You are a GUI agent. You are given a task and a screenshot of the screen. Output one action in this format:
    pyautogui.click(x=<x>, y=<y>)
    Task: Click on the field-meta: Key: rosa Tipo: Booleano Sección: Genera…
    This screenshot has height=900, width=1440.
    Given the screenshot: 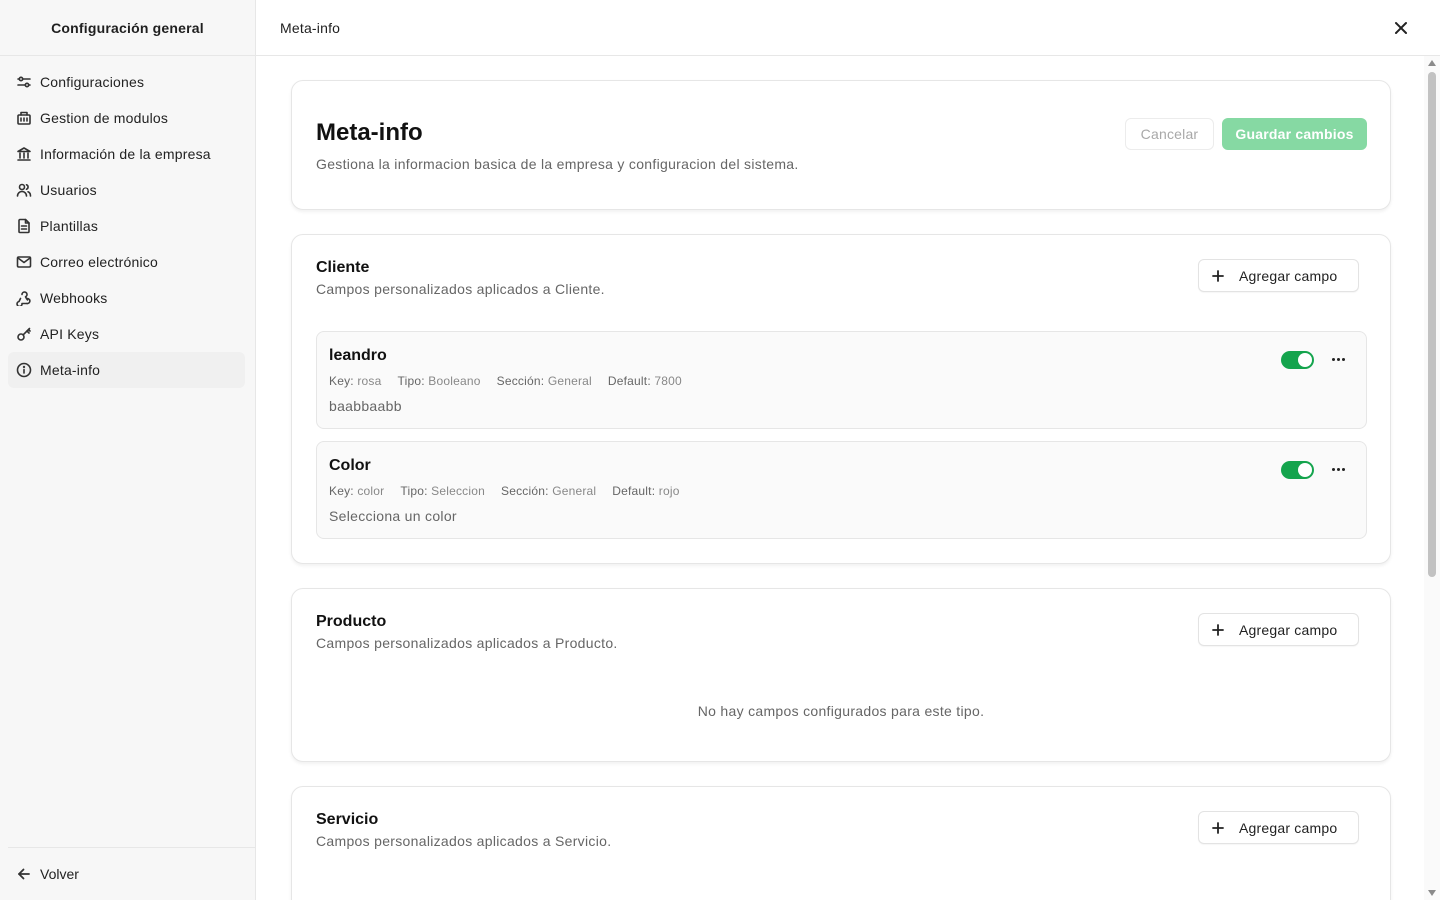 What is the action you would take?
    pyautogui.click(x=513, y=381)
    